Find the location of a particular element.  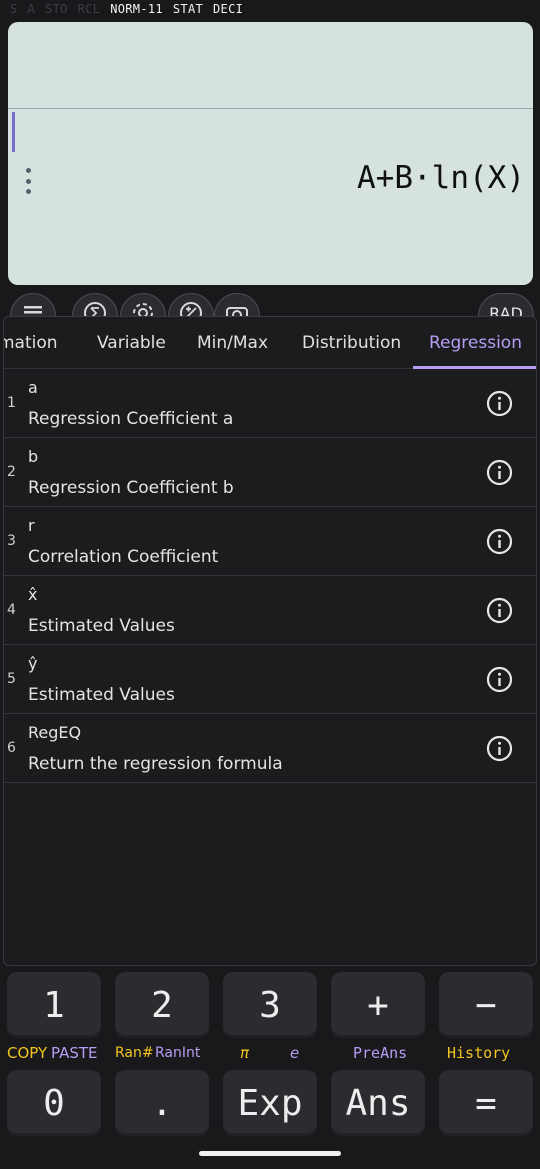

status-bar: S A STO RCL NORM-11 STAT DECI is located at coordinates (270, 9).